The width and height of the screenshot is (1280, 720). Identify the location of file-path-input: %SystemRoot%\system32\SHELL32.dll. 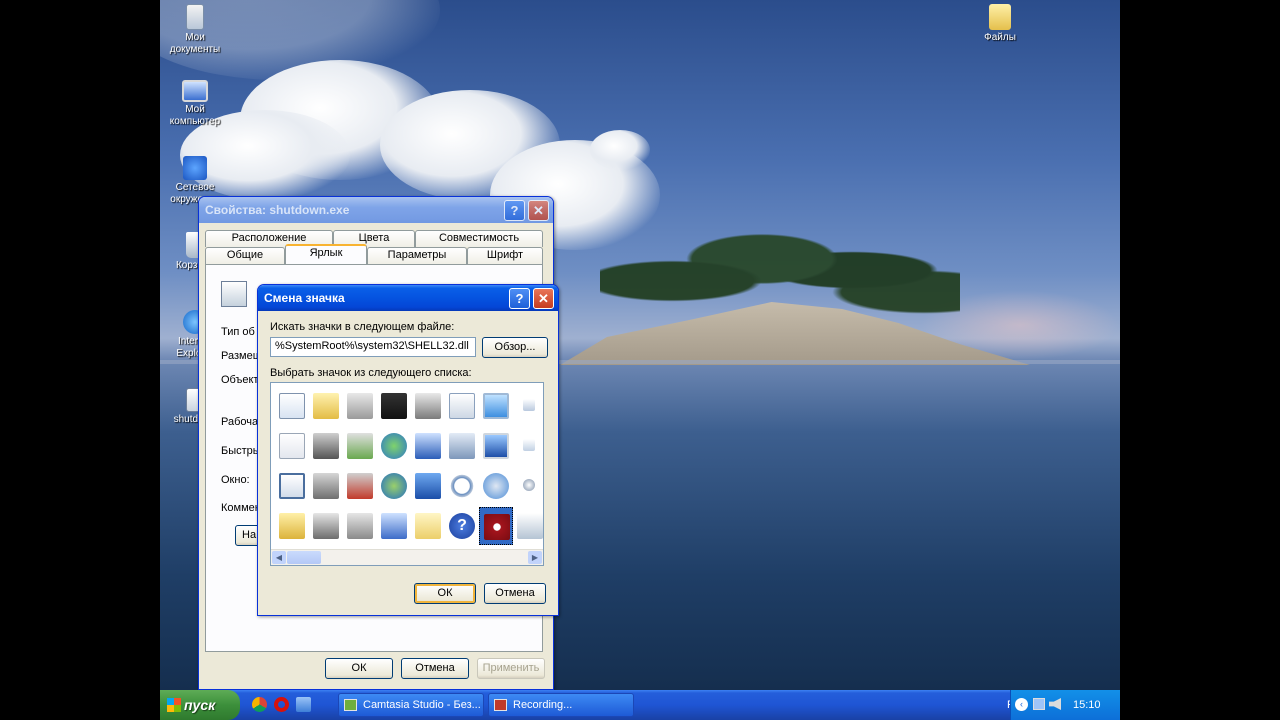
(373, 347).